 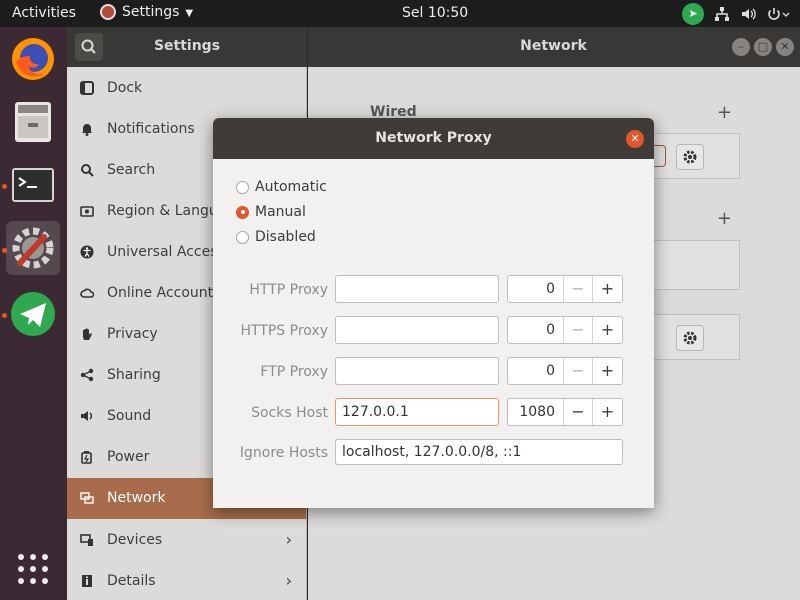 What do you see at coordinates (87, 375) in the screenshot?
I see `share-icon` at bounding box center [87, 375].